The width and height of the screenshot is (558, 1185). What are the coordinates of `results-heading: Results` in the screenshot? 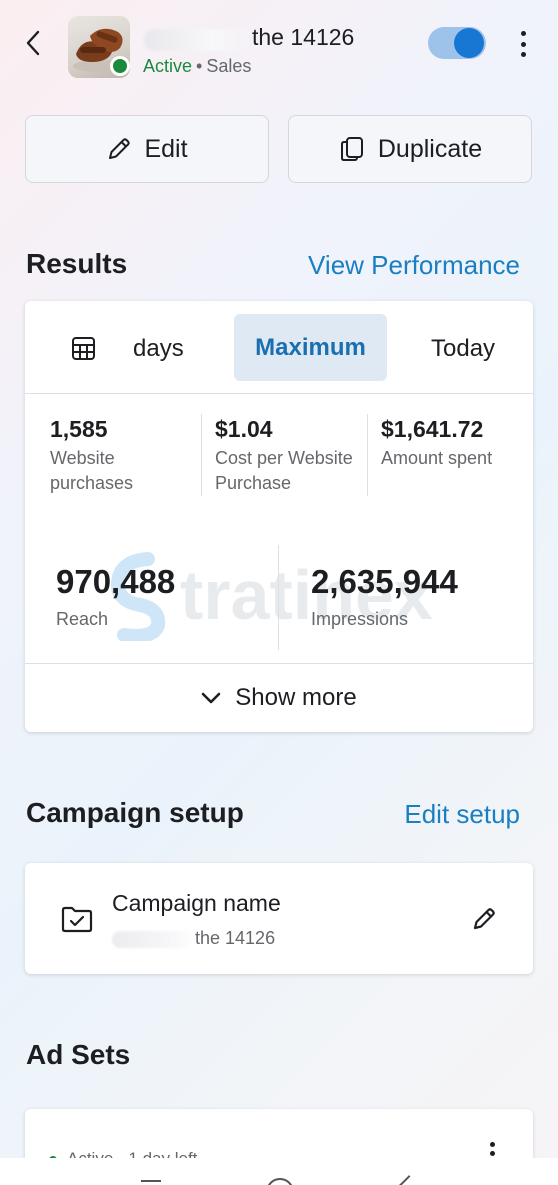 It's located at (77, 263).